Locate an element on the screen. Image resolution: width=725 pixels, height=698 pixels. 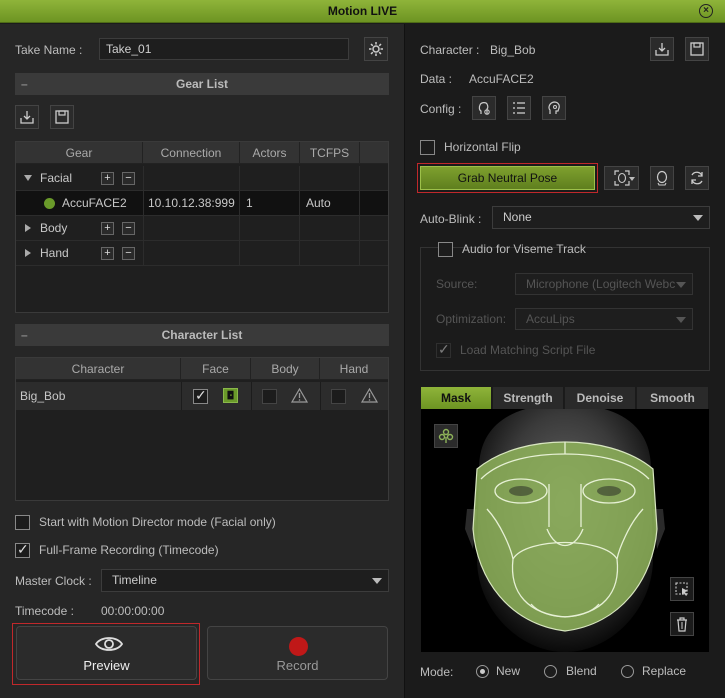
body-warning-icon is located at coordinates (299, 396).